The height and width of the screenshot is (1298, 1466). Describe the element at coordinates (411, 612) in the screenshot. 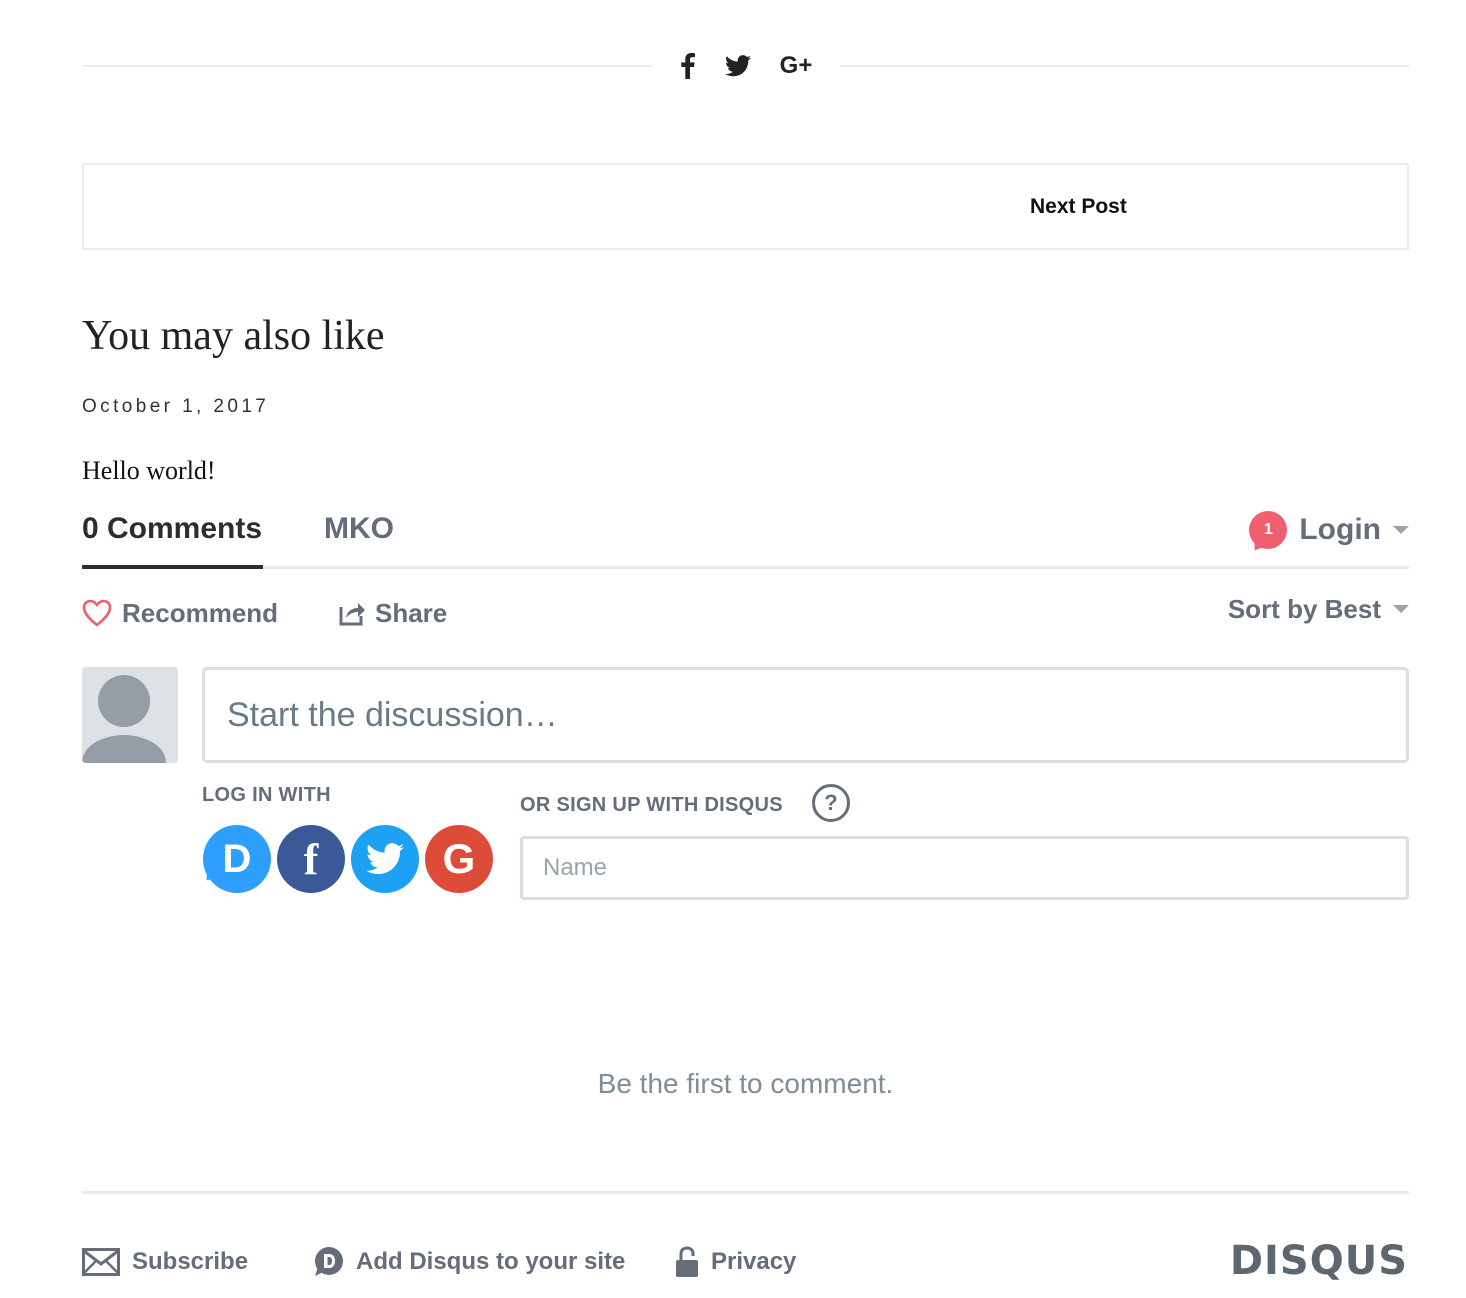

I see `share-label: Share` at that location.